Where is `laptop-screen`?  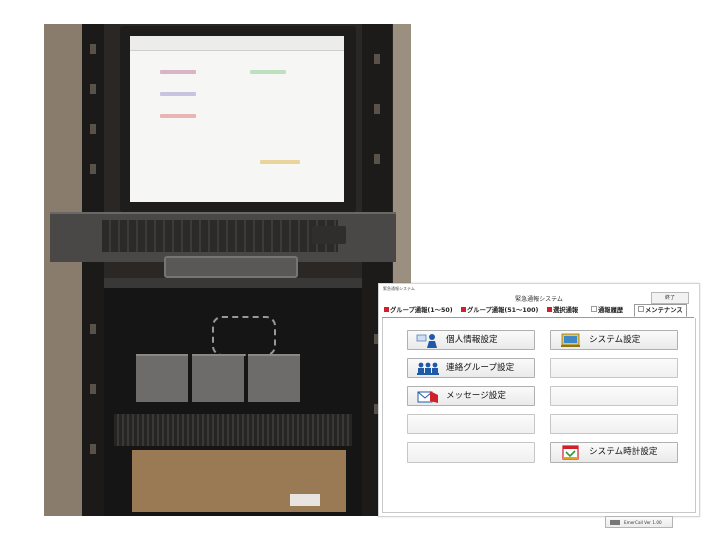
laptop-screen is located at coordinates (237, 119).